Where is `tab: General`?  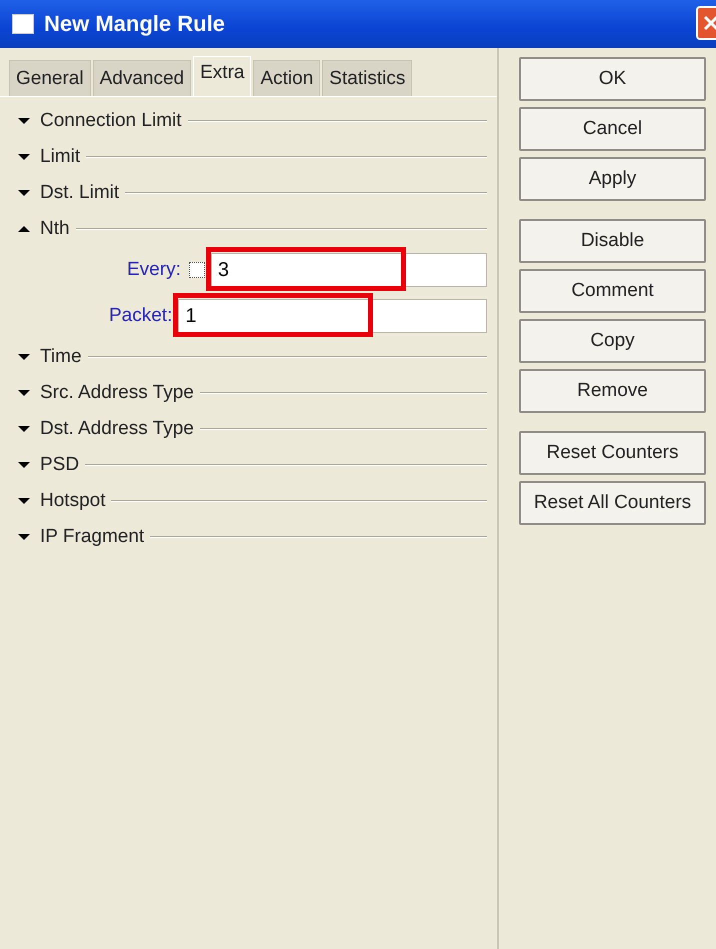
tab: General is located at coordinates (50, 78).